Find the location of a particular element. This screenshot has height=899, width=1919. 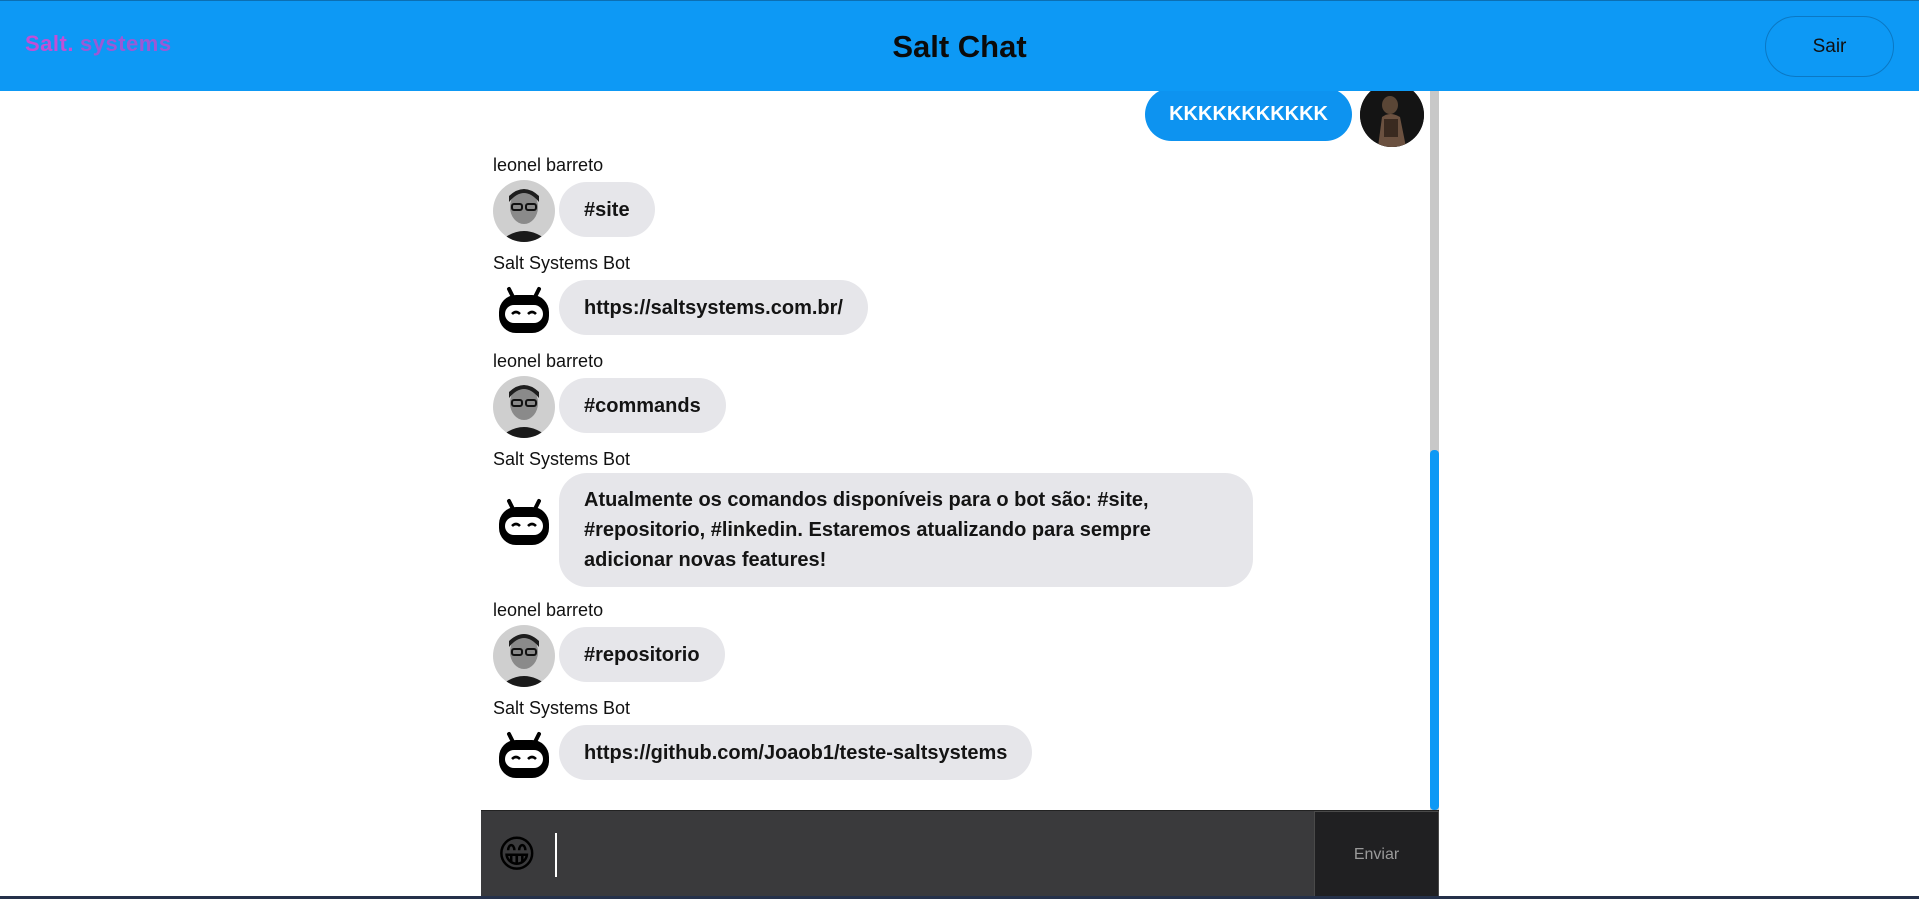

message-bubble: #repositorio is located at coordinates (642, 654).